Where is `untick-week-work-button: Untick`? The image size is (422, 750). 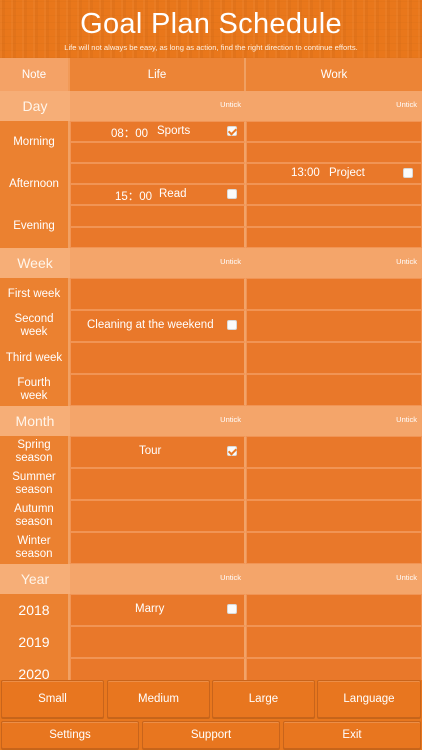 untick-week-work-button: Untick is located at coordinates (406, 261).